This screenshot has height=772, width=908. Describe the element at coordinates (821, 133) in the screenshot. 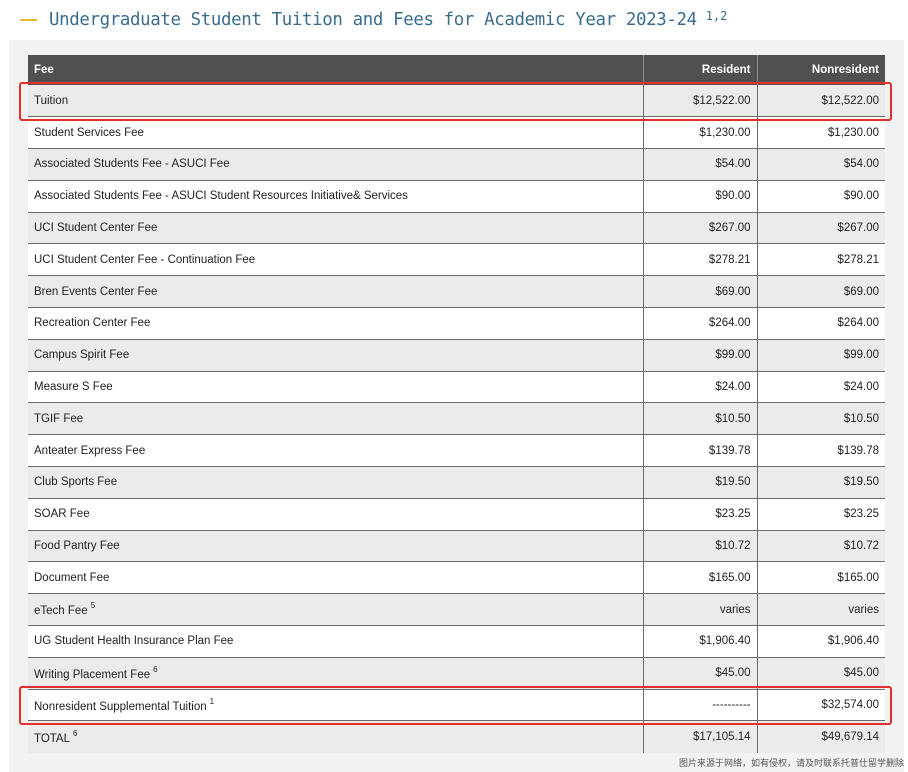

I see `nonresident-amount-cell: $1,230.00` at that location.